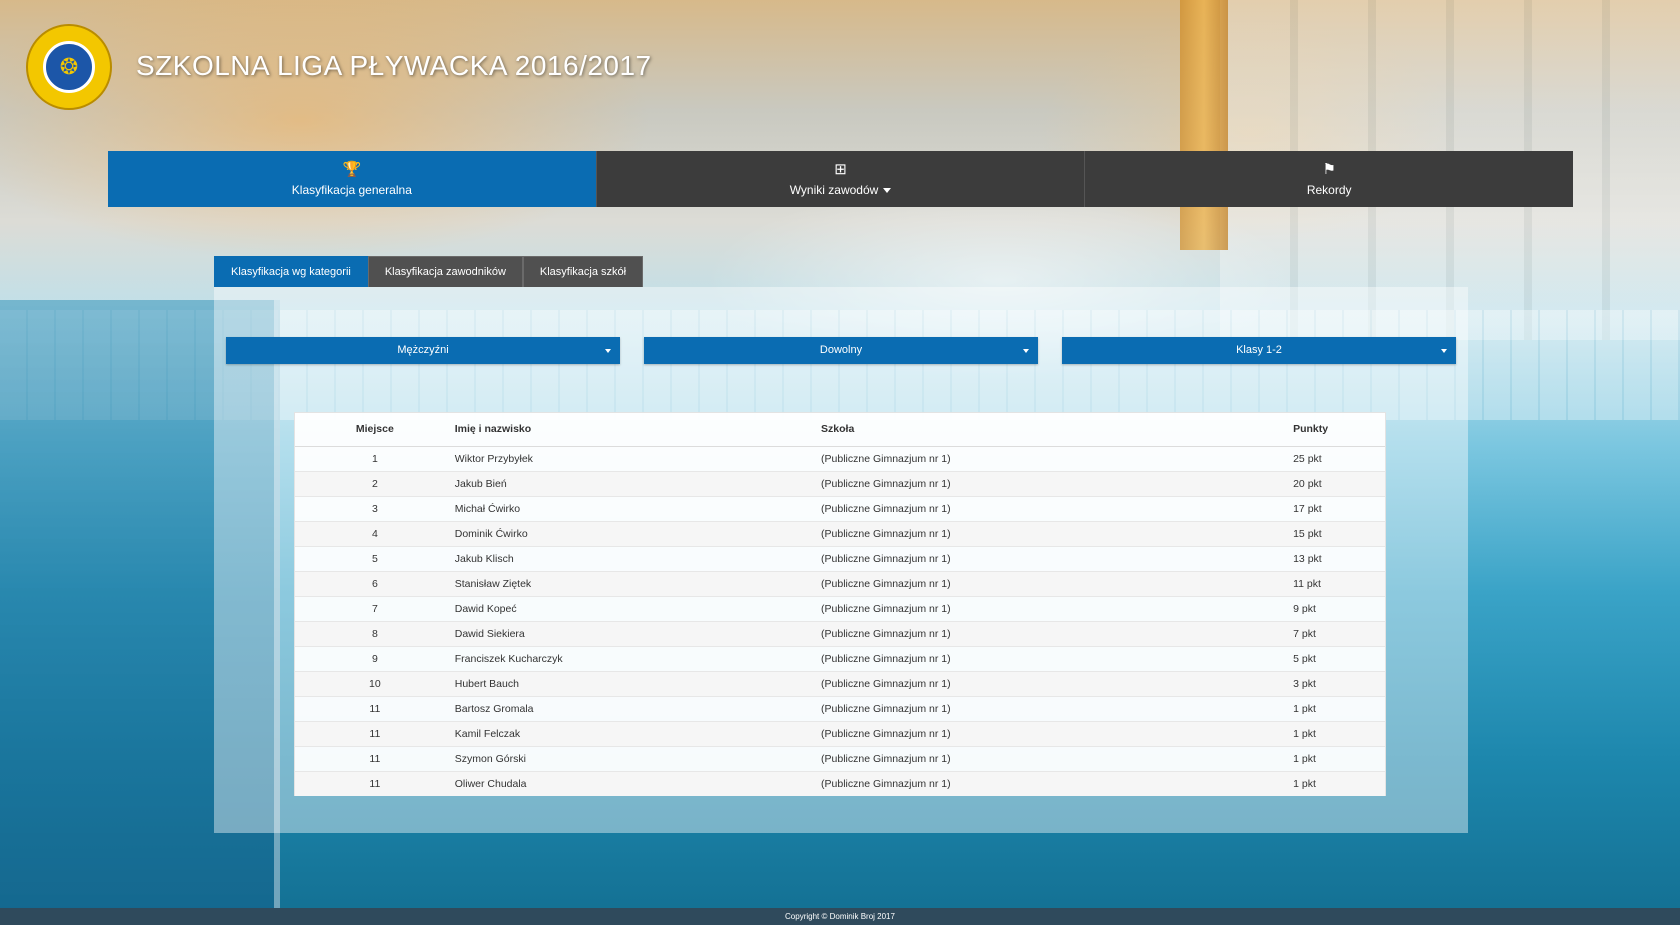 Image resolution: width=1680 pixels, height=925 pixels. What do you see at coordinates (351, 190) in the screenshot?
I see `nav-item-label: Klasyfikacja generalna` at bounding box center [351, 190].